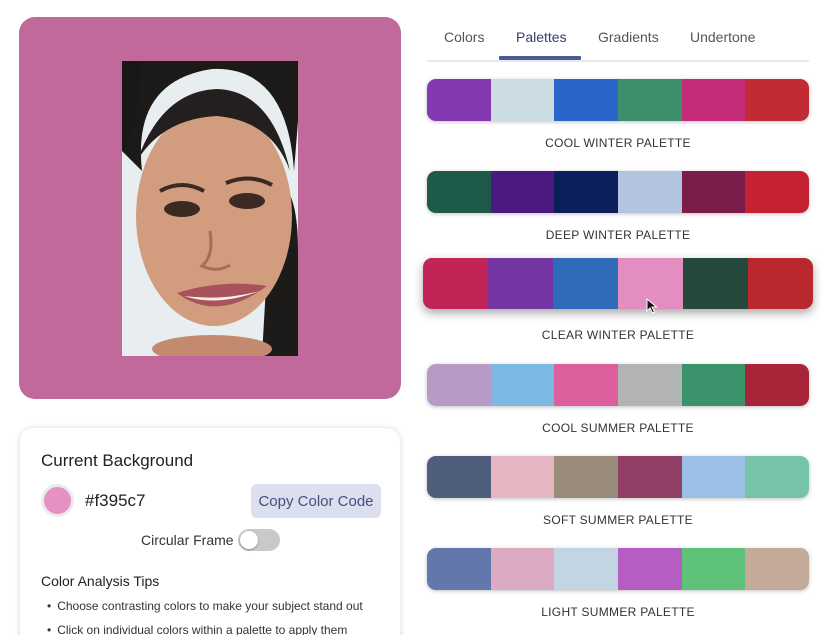  I want to click on circular-frame-toggle, so click(259, 540).